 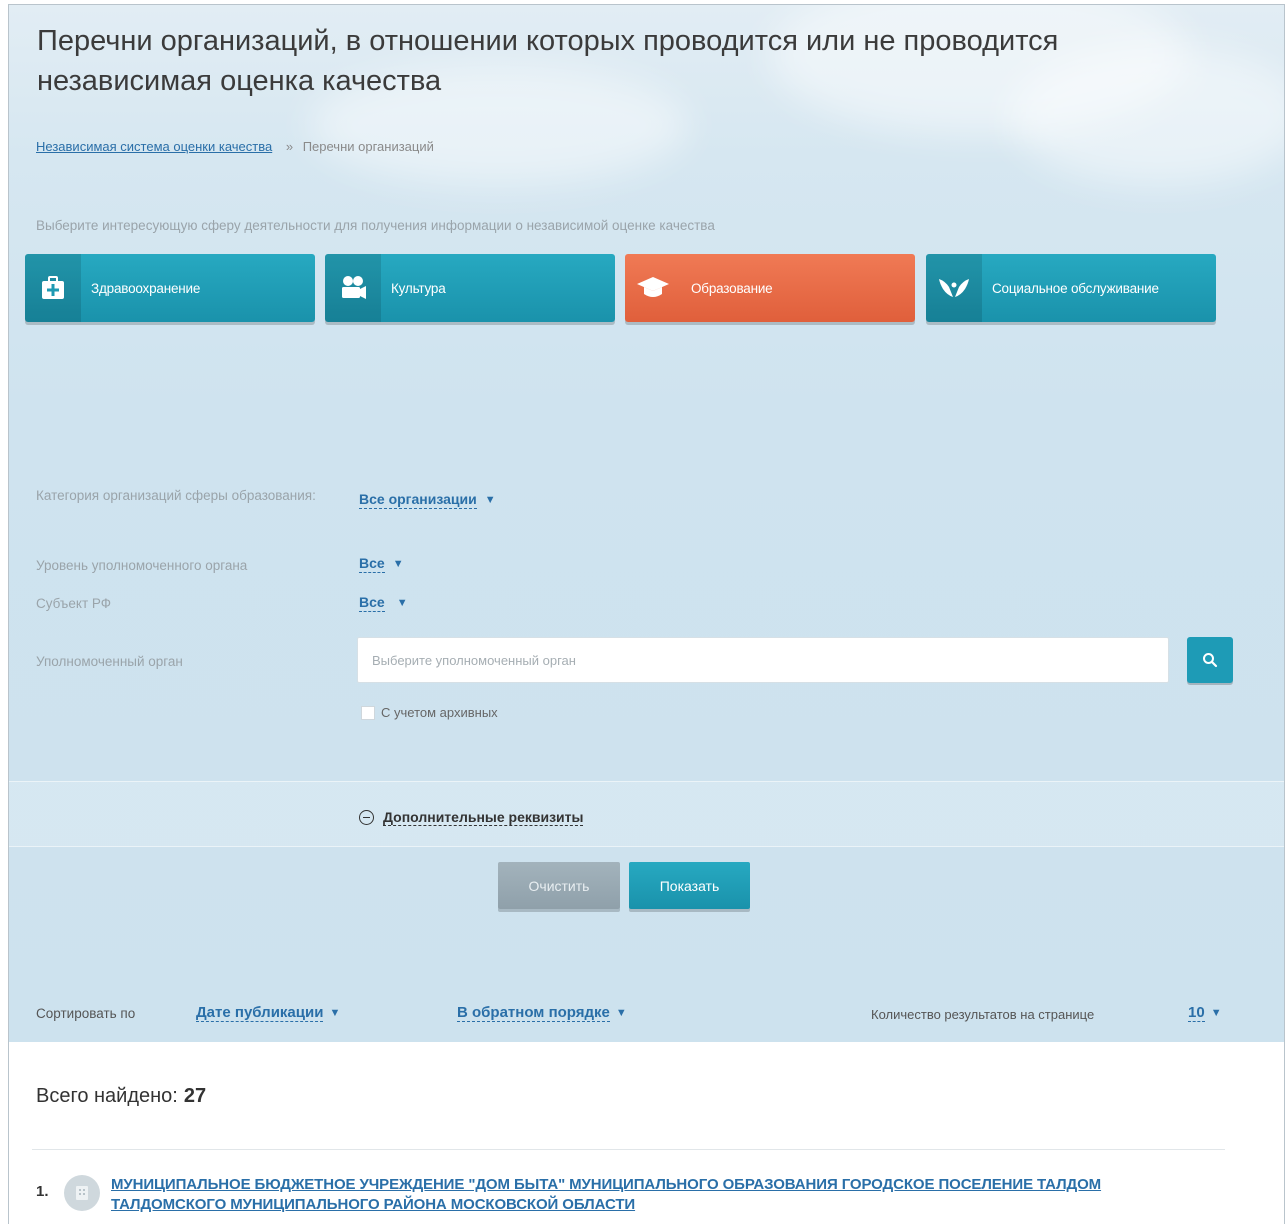 I want to click on sphere-healthcare-button: Здравоохранение, so click(x=170, y=288).